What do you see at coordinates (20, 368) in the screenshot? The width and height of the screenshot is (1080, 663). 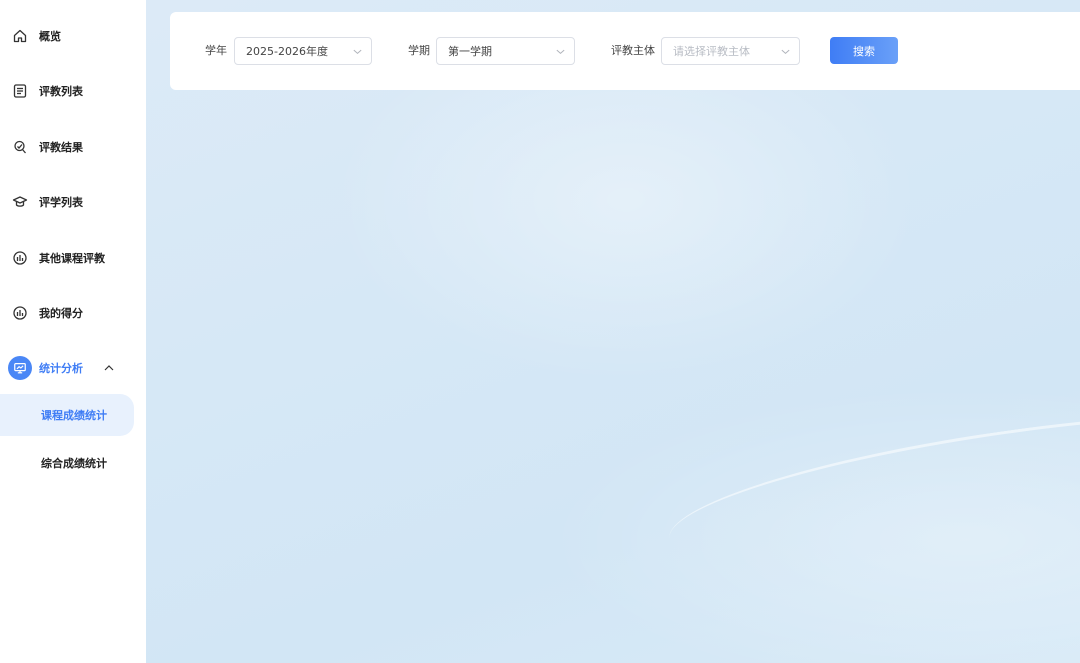 I see `presentation-icon` at bounding box center [20, 368].